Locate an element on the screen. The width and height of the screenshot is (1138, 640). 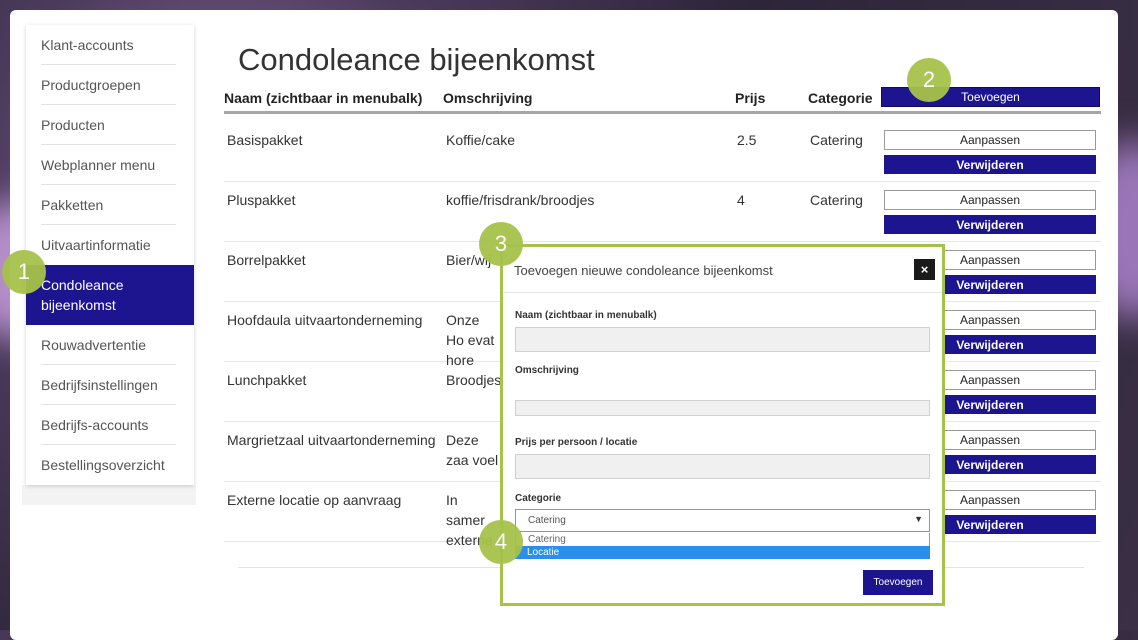
modal-divider is located at coordinates (722, 292).